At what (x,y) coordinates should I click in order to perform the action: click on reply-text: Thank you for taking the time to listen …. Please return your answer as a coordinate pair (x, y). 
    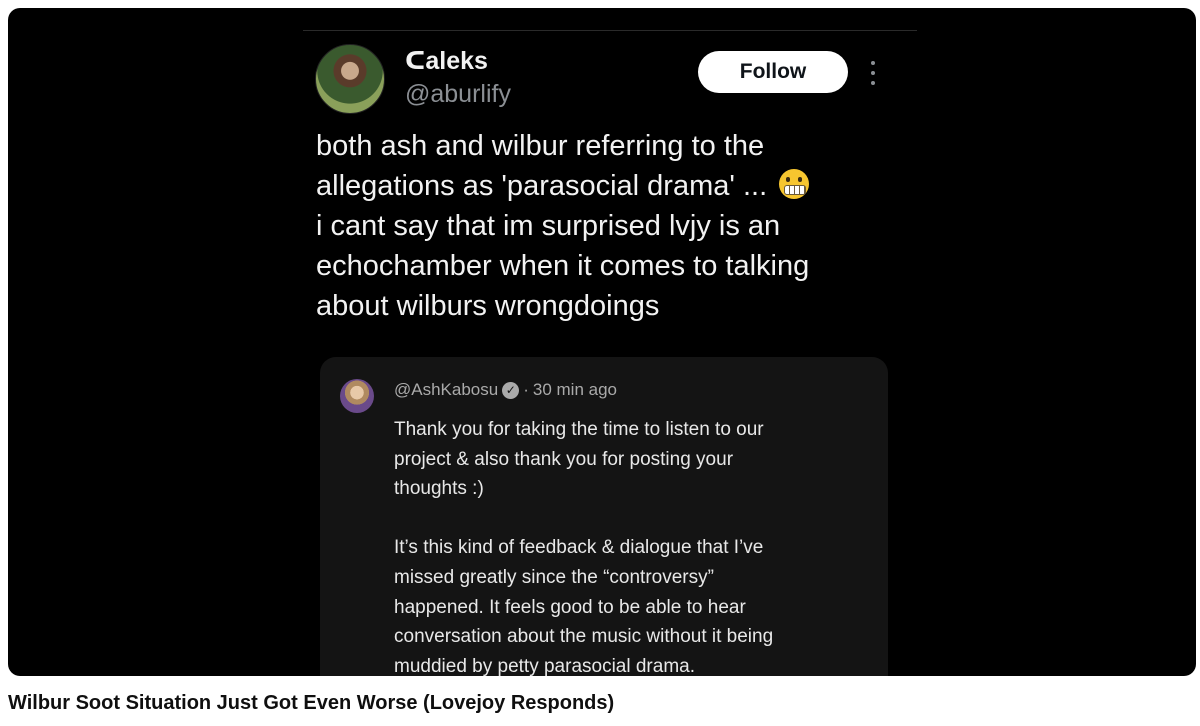
    Looking at the image, I should click on (629, 545).